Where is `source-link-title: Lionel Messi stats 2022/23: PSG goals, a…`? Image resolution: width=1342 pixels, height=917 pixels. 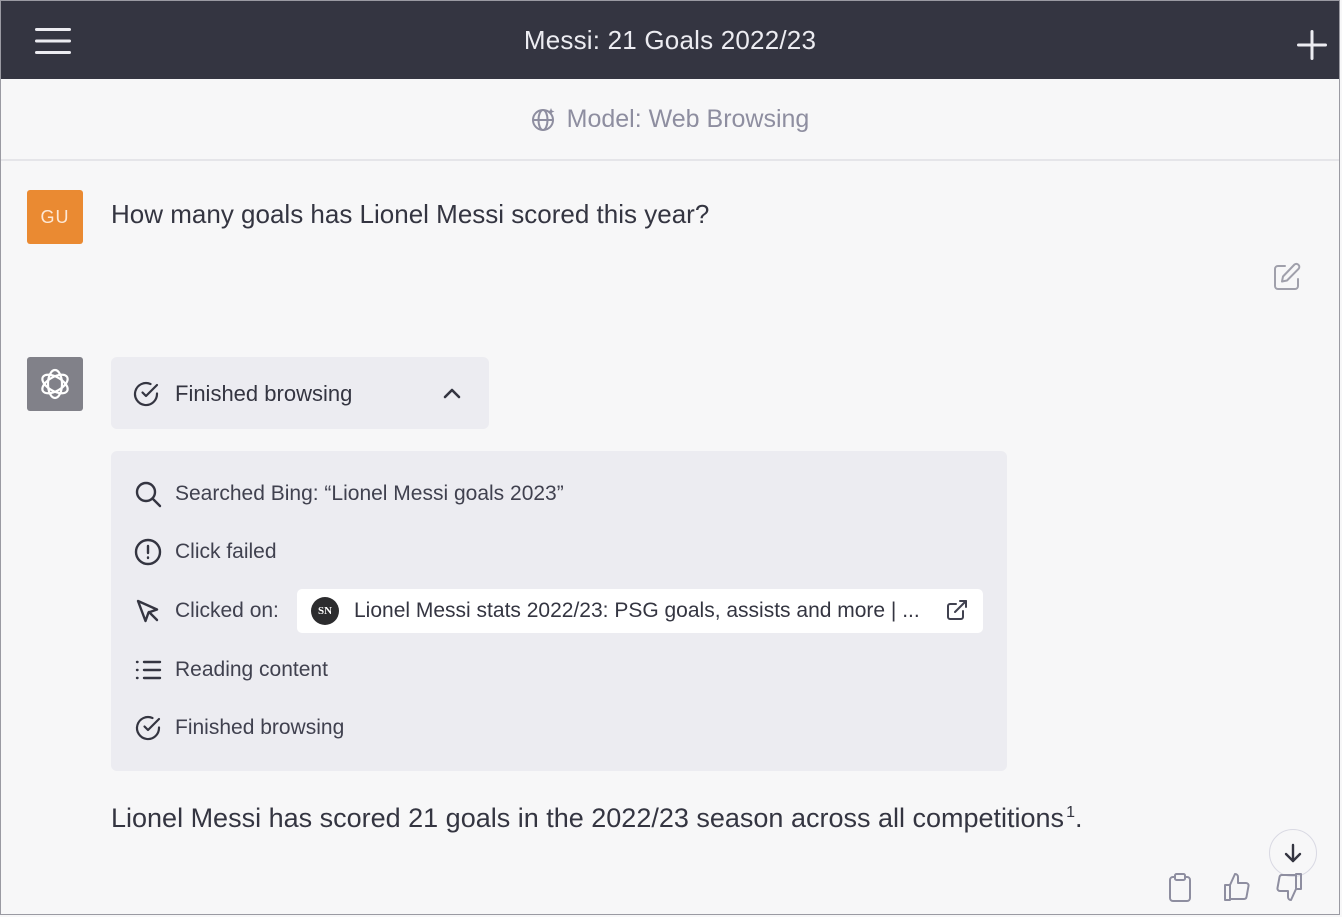 source-link-title: Lionel Messi stats 2022/23: PSG goals, a… is located at coordinates (637, 610).